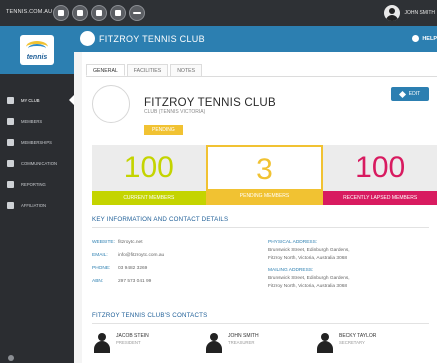 Image resolution: width=437 pixels, height=363 pixels. Describe the element at coordinates (135, 281) in the screenshot. I see `abn-value: 297 573 041 99` at that location.